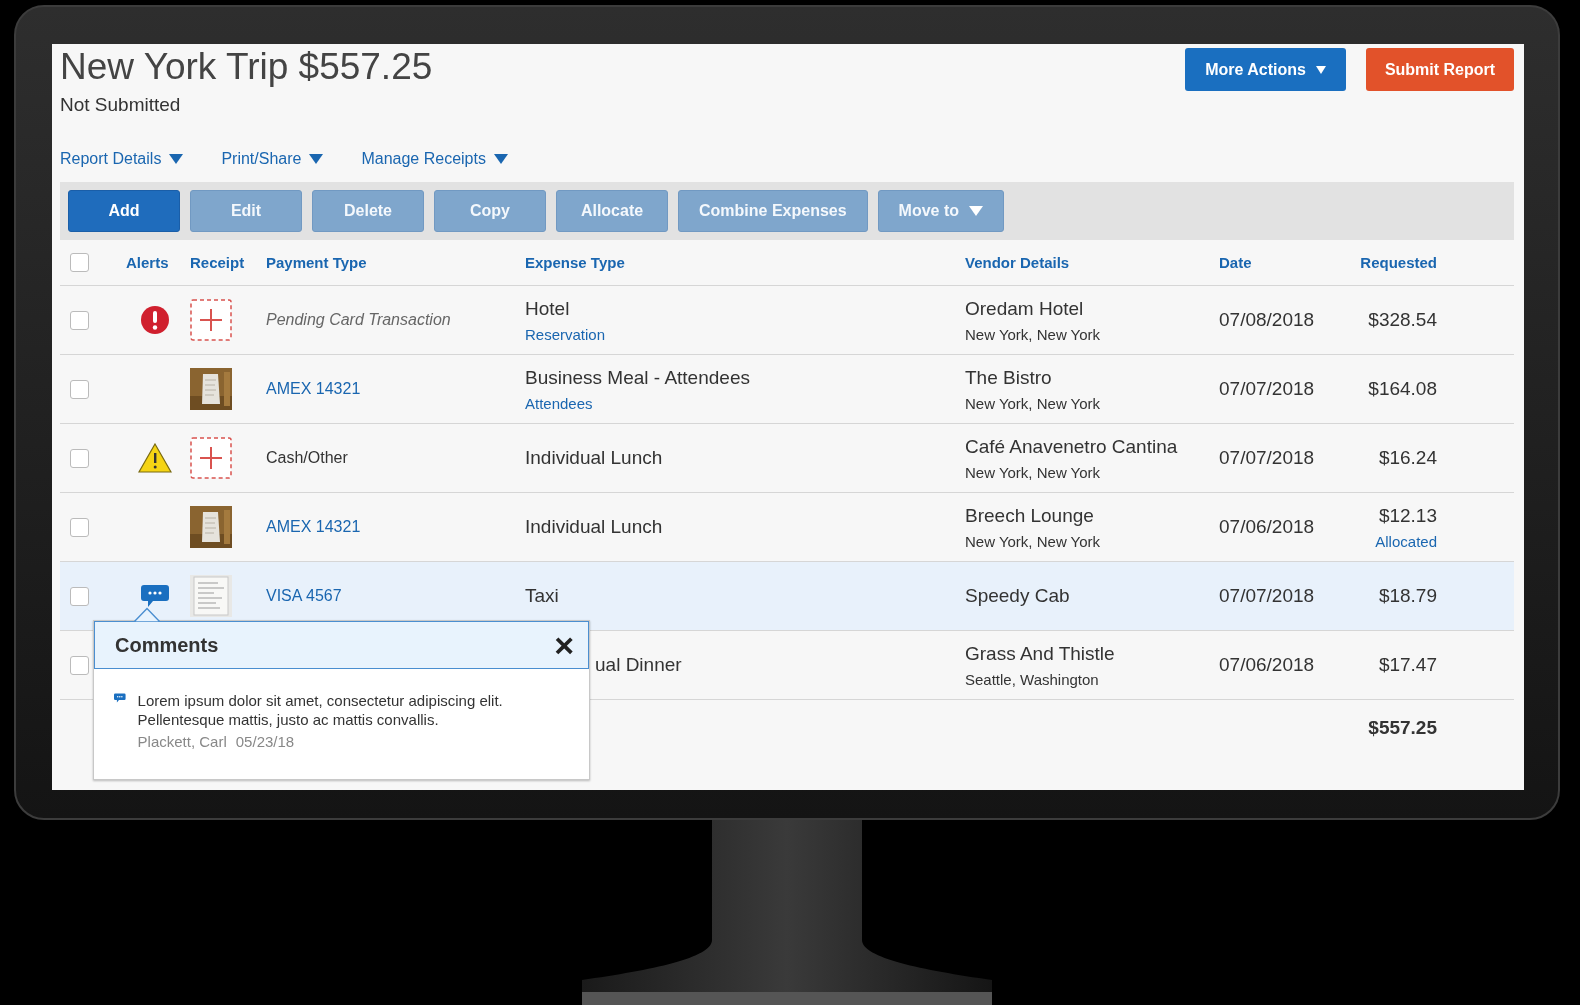  I want to click on vendor-name: Café Anavenetro Cantina, so click(1072, 446).